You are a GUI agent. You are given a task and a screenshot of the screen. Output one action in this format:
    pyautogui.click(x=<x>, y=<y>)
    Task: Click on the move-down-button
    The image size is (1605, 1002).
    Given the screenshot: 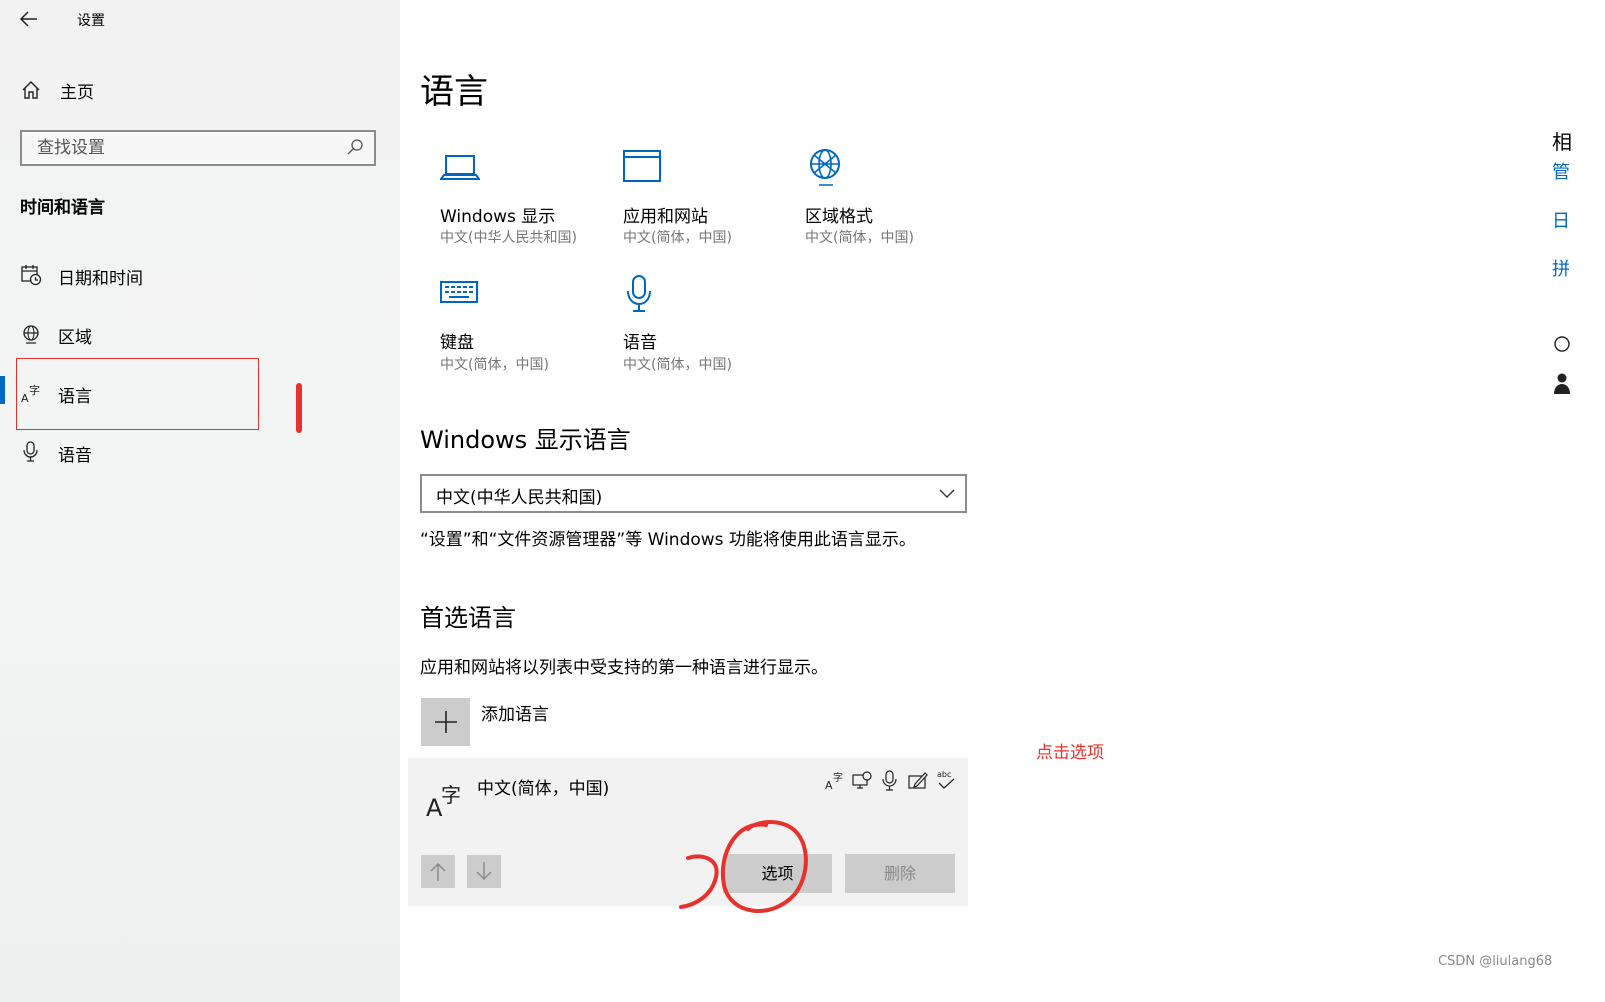 What is the action you would take?
    pyautogui.click(x=484, y=871)
    